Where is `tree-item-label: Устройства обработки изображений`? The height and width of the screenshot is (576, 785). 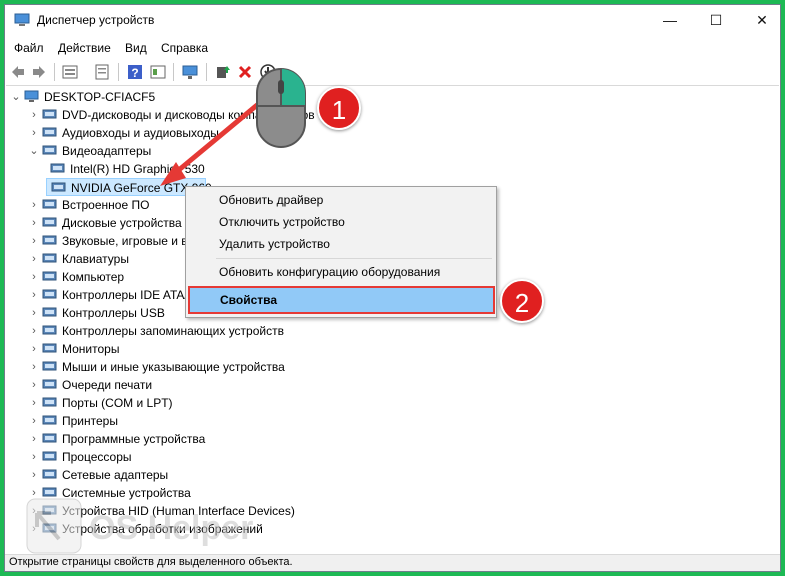
tree-item-label: Устройства обработки изображений is located at coordinates (162, 529).